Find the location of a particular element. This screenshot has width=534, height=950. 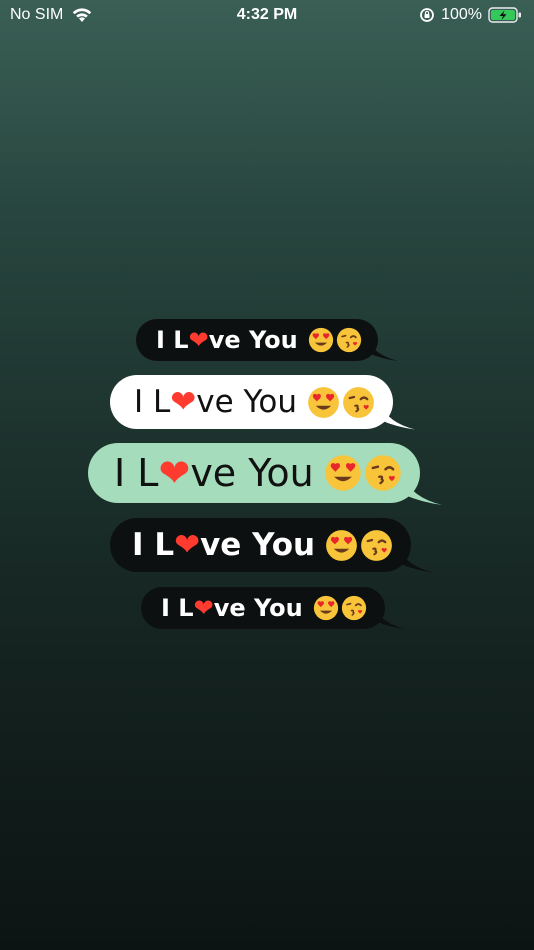

message-bubble-3: I L ❤ ve You is located at coordinates (265, 474).